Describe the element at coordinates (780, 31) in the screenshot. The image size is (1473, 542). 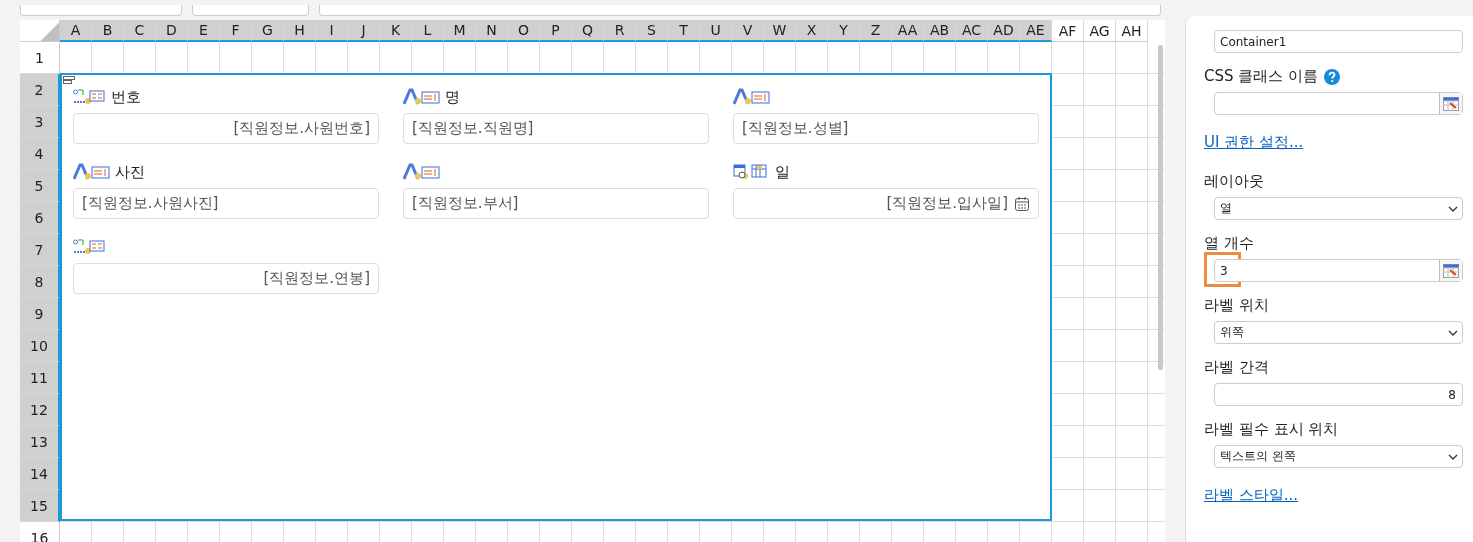
I see `column-header: W` at that location.